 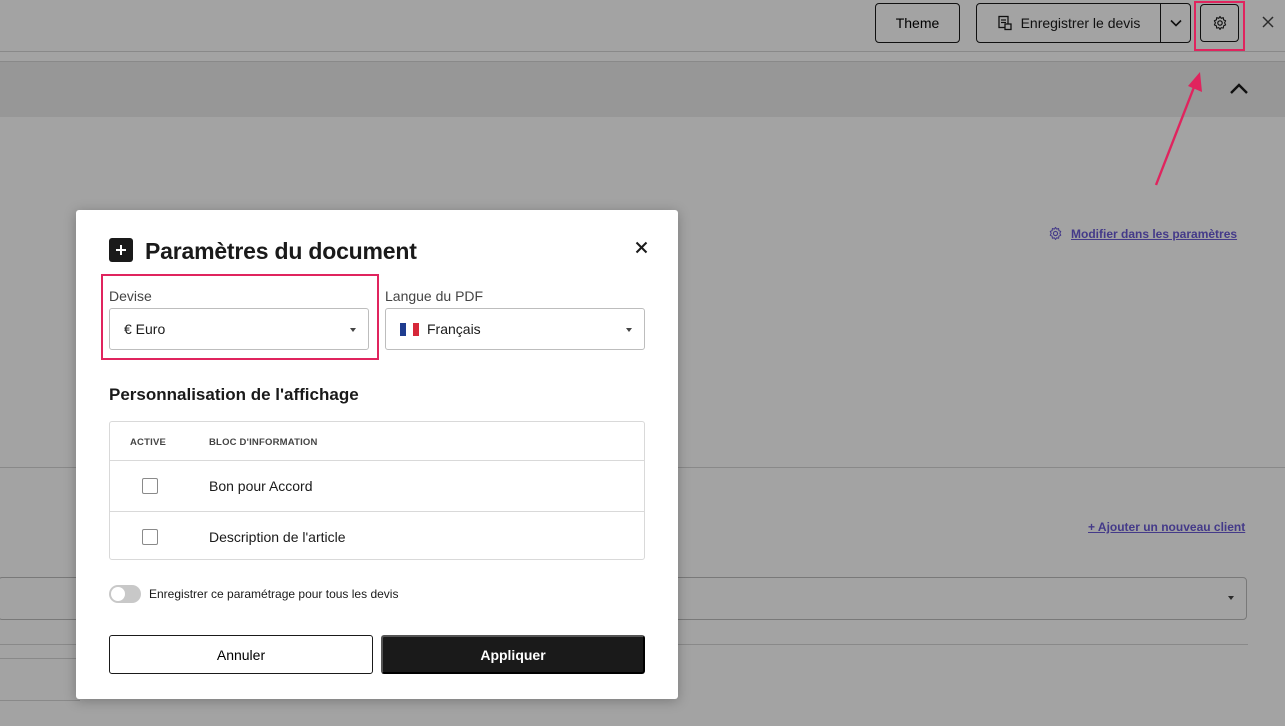 What do you see at coordinates (281, 251) in the screenshot?
I see `modal-title: Paramètres du document` at bounding box center [281, 251].